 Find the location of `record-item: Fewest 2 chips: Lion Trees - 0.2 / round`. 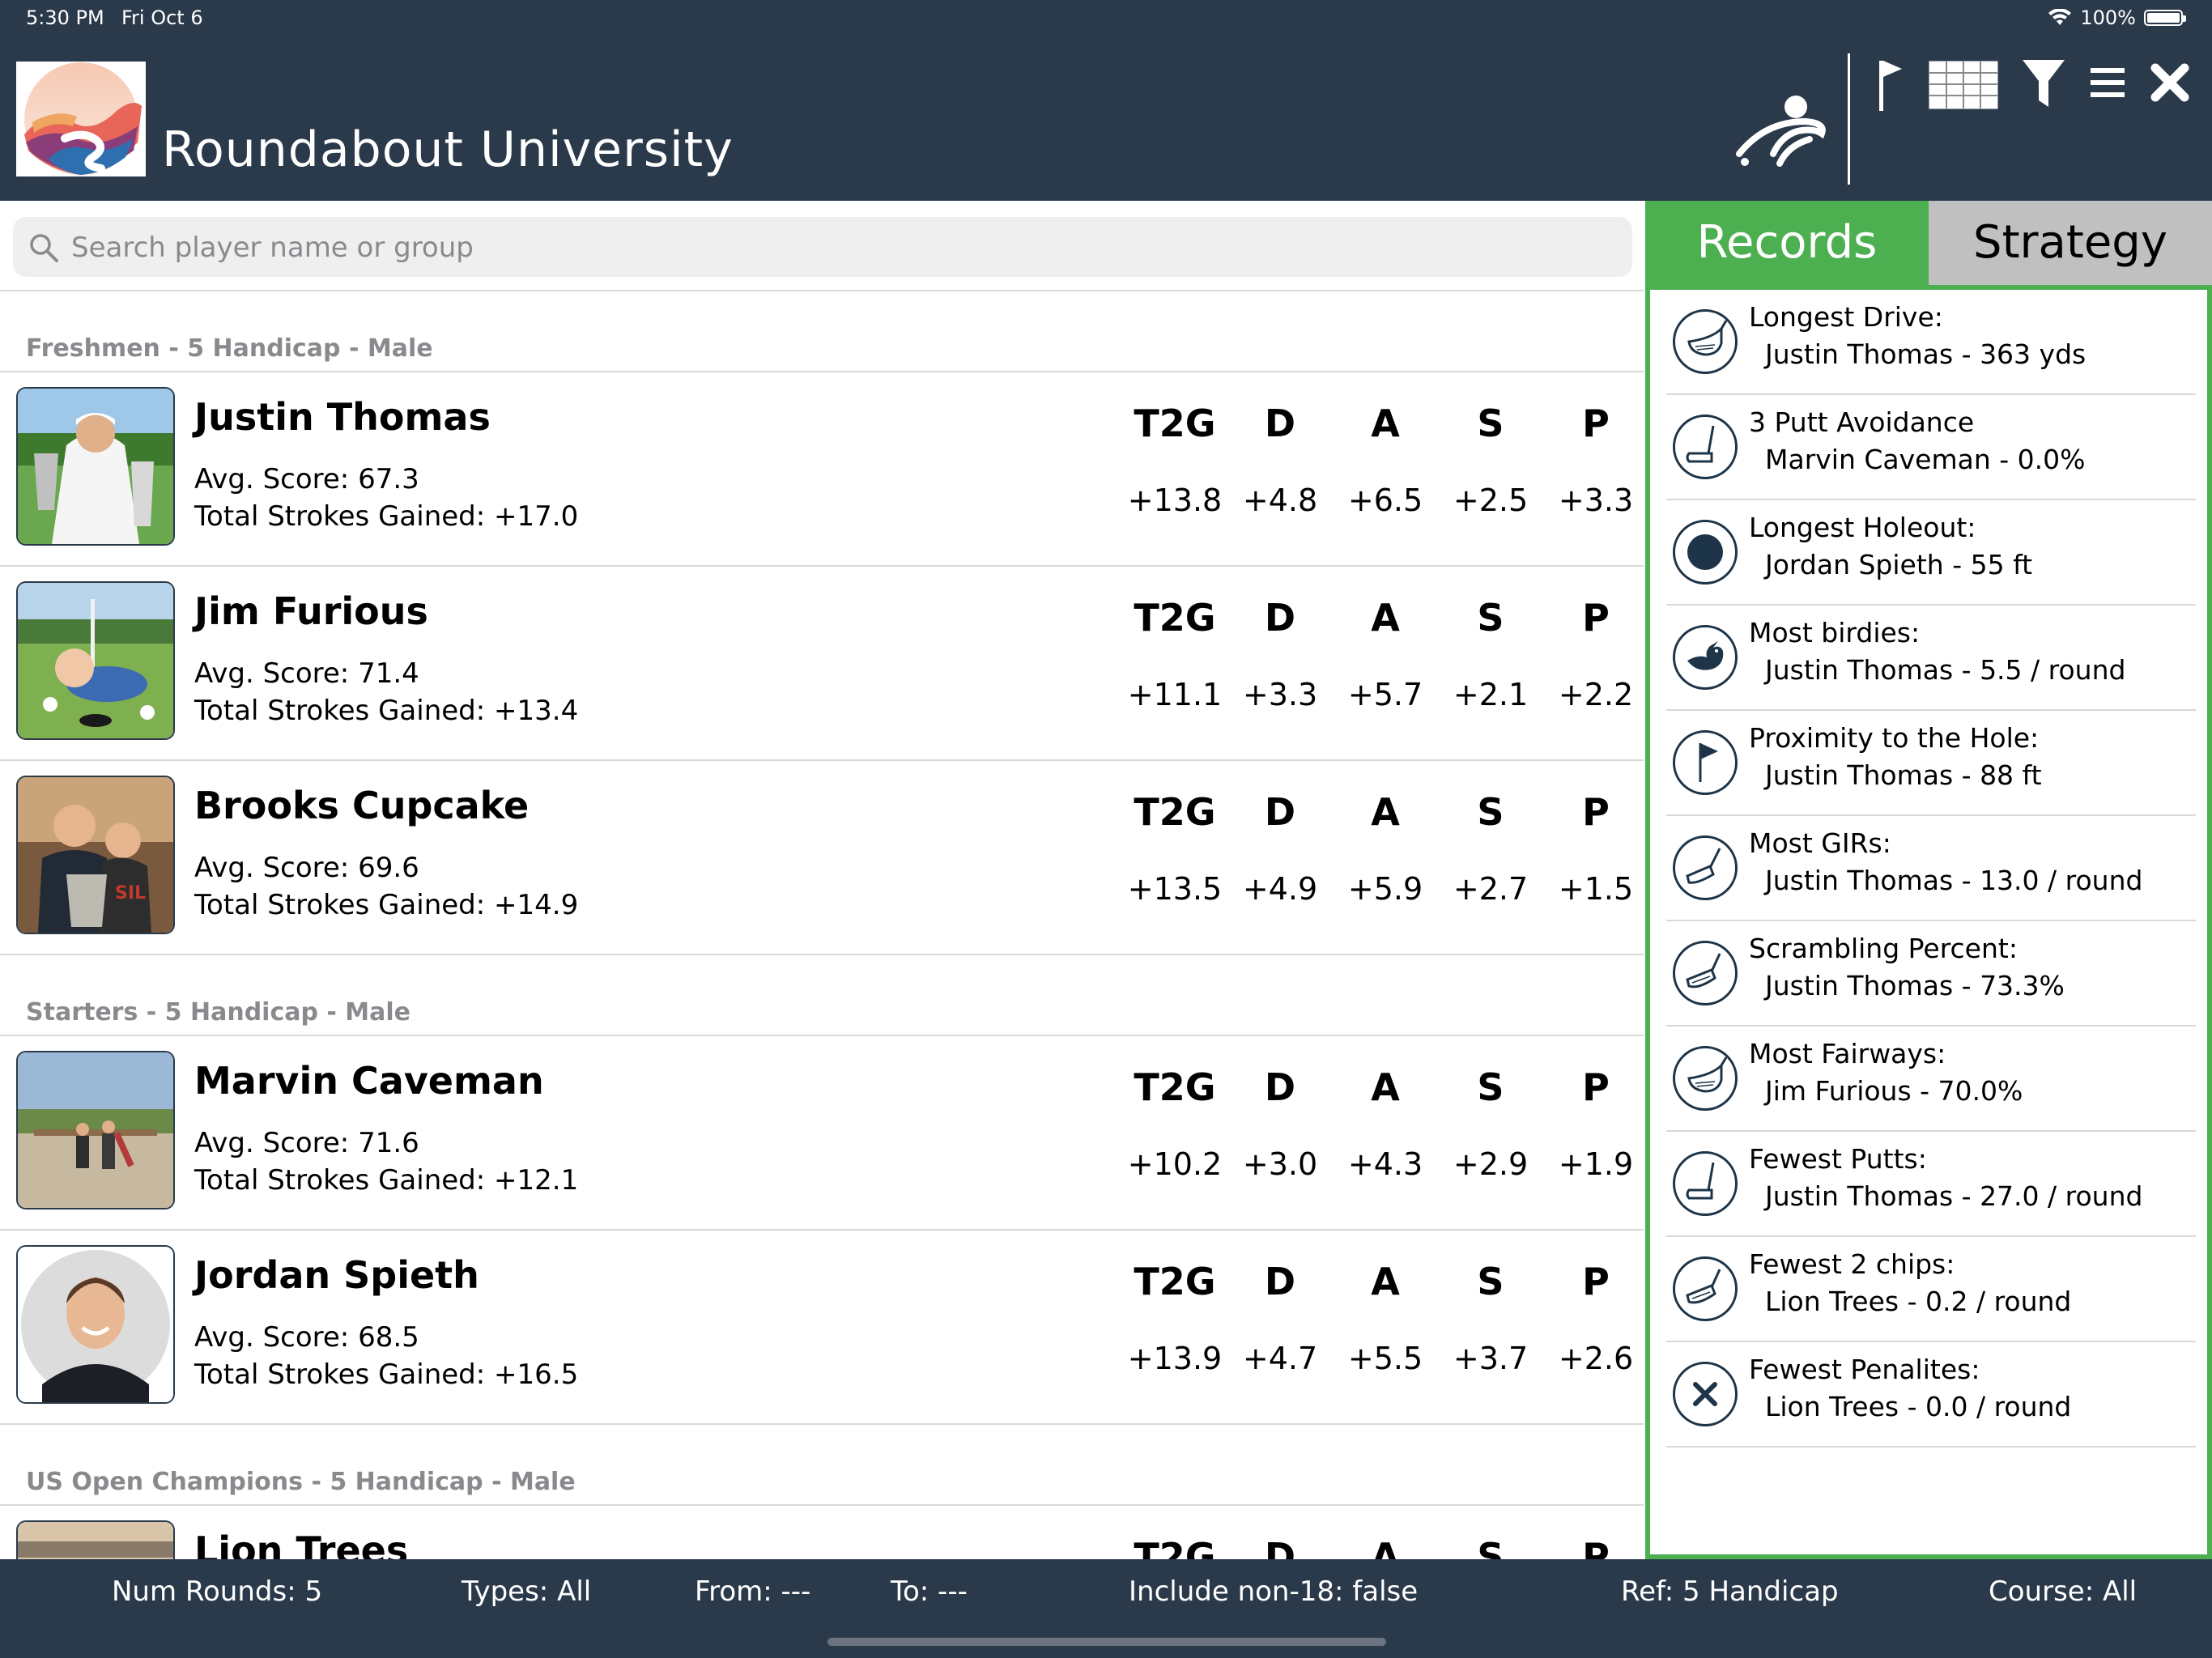

record-item: Fewest 2 chips: Lion Trees - 0.2 / round is located at coordinates (1931, 1289).